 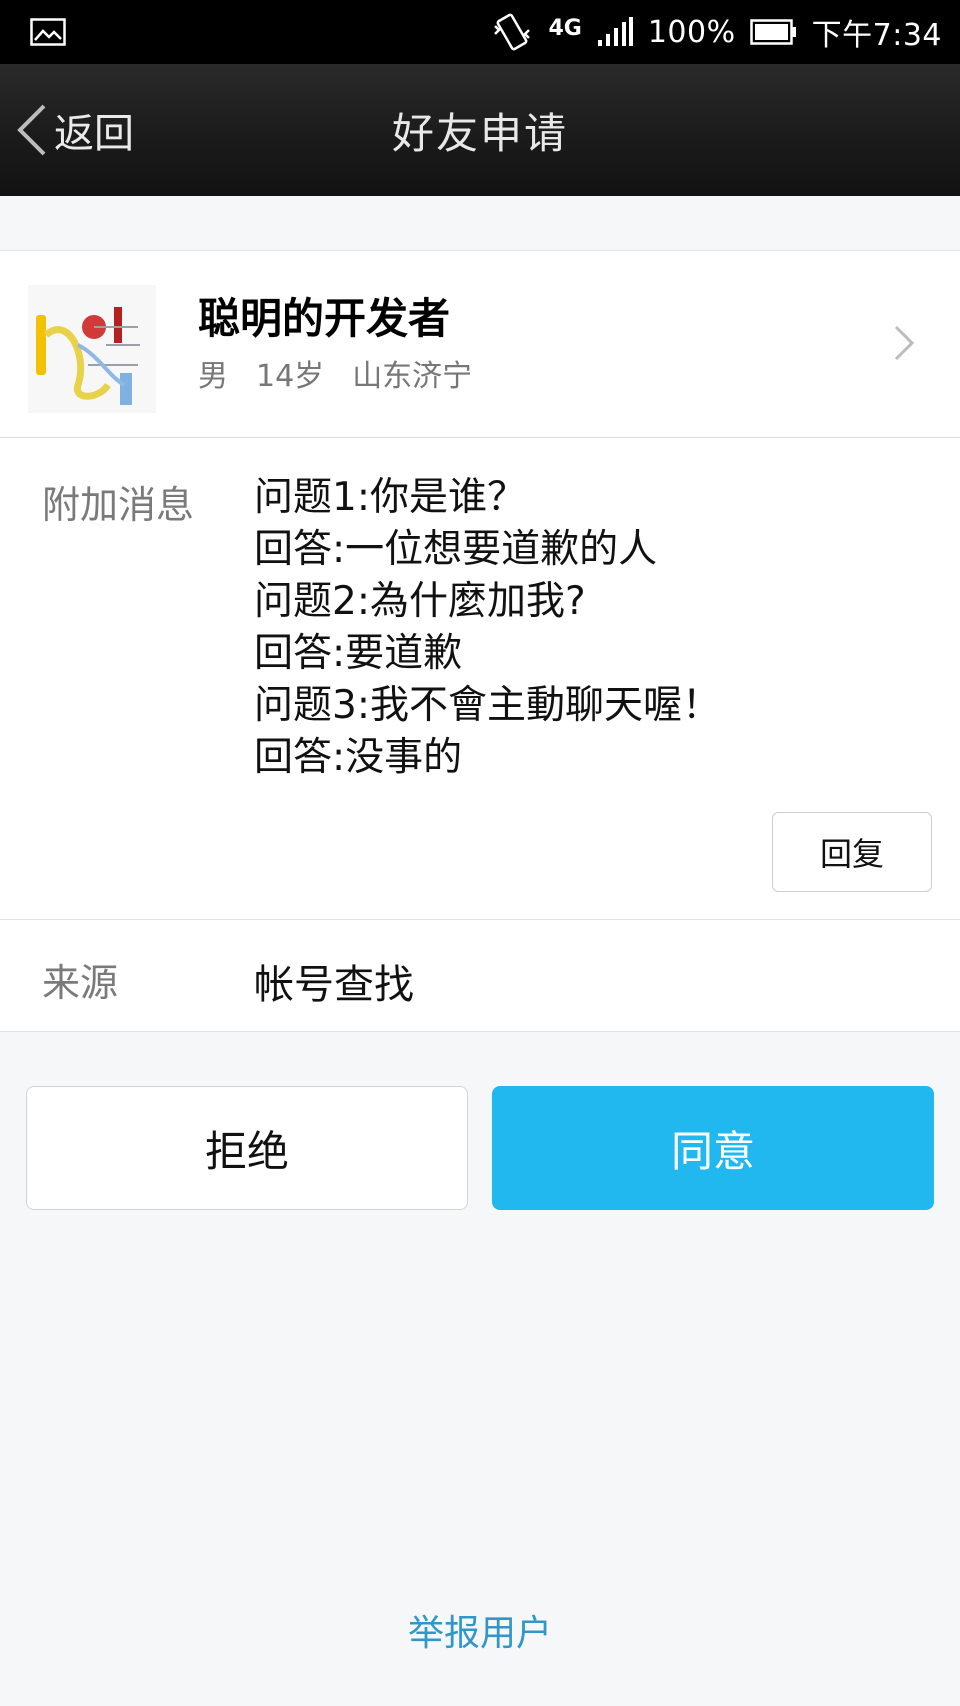 What do you see at coordinates (565, 28) in the screenshot?
I see `network-type: 4G` at bounding box center [565, 28].